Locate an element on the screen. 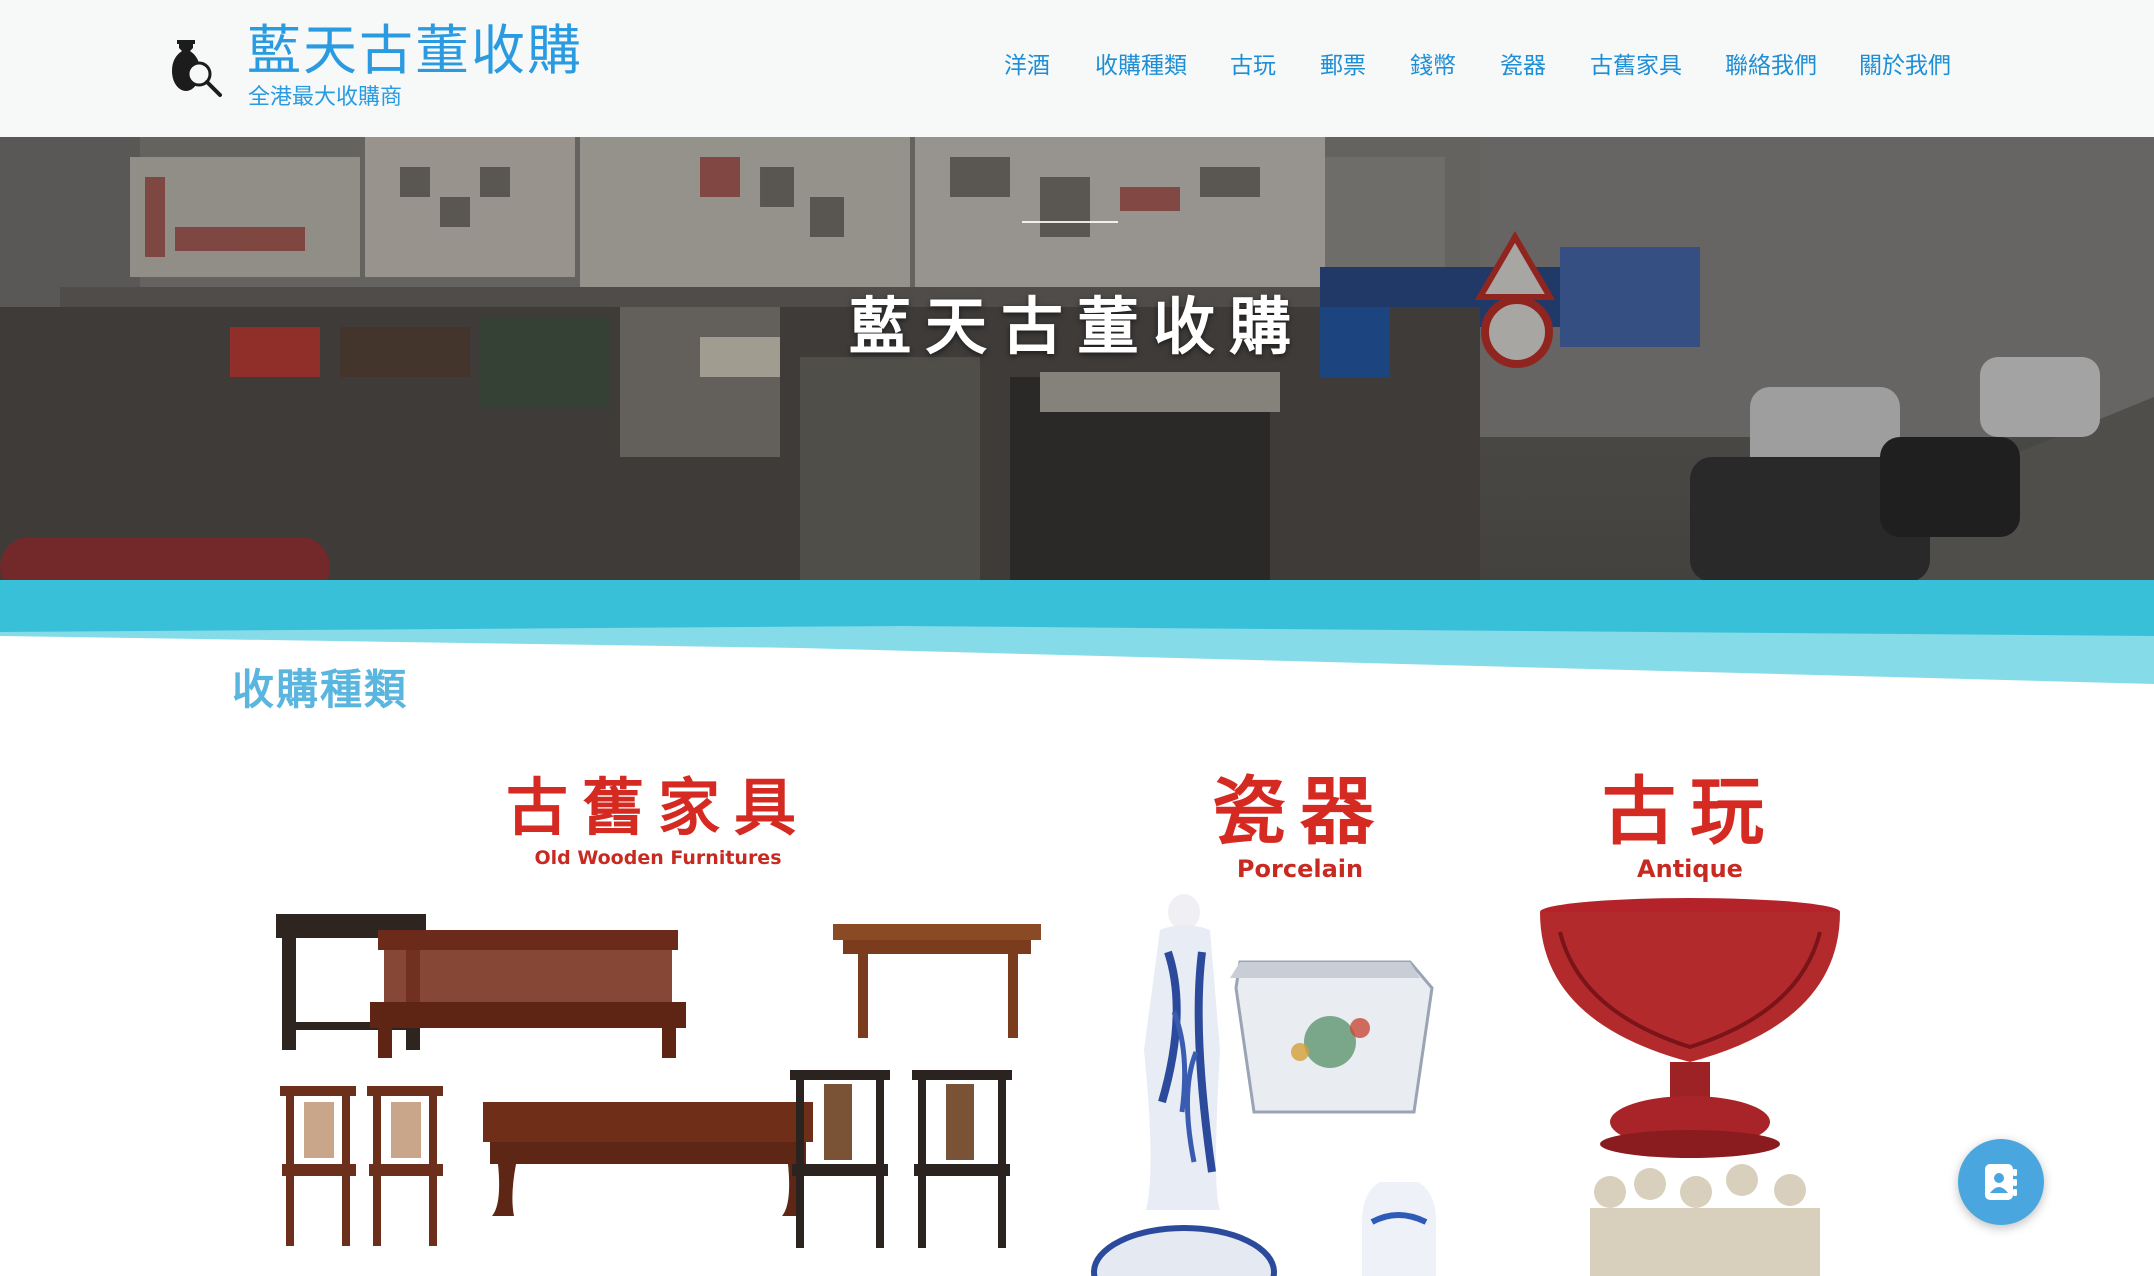 Image resolution: width=2154 pixels, height=1276 pixels. site-subtitle: 全港最大收購商 is located at coordinates (325, 97).